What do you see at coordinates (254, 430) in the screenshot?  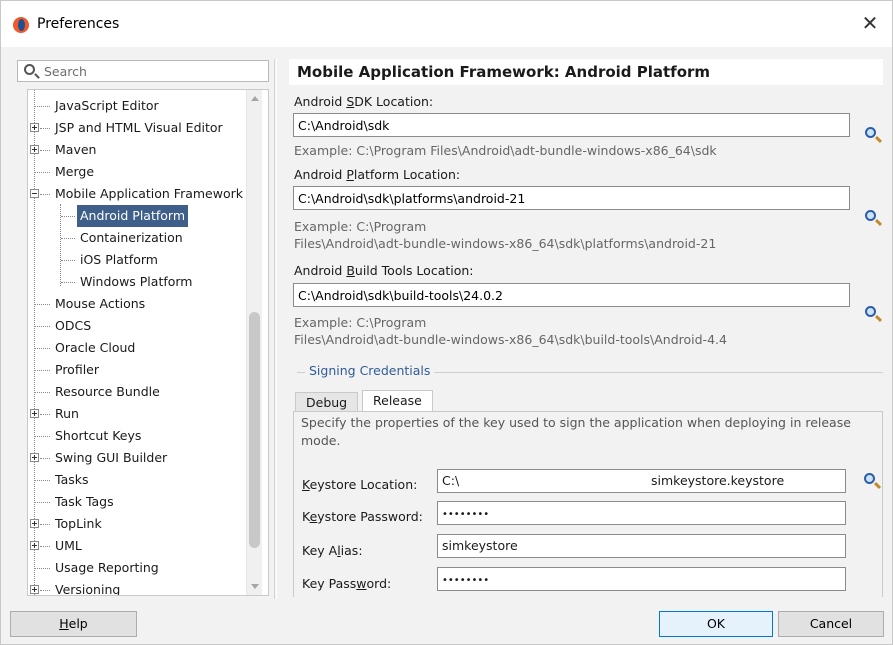 I see `scroll-thumb` at bounding box center [254, 430].